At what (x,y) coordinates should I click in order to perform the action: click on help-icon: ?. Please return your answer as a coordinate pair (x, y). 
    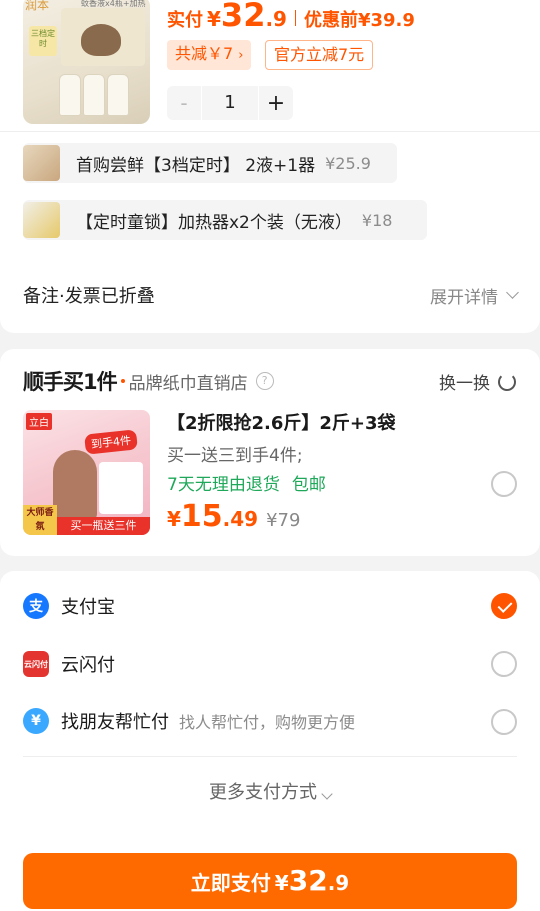
    Looking at the image, I should click on (264, 381).